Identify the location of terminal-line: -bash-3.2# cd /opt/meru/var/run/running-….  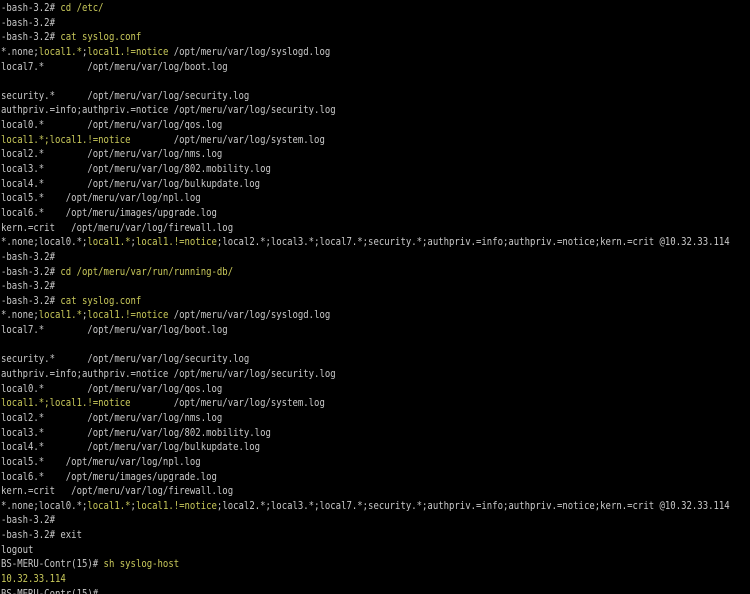
(330, 273).